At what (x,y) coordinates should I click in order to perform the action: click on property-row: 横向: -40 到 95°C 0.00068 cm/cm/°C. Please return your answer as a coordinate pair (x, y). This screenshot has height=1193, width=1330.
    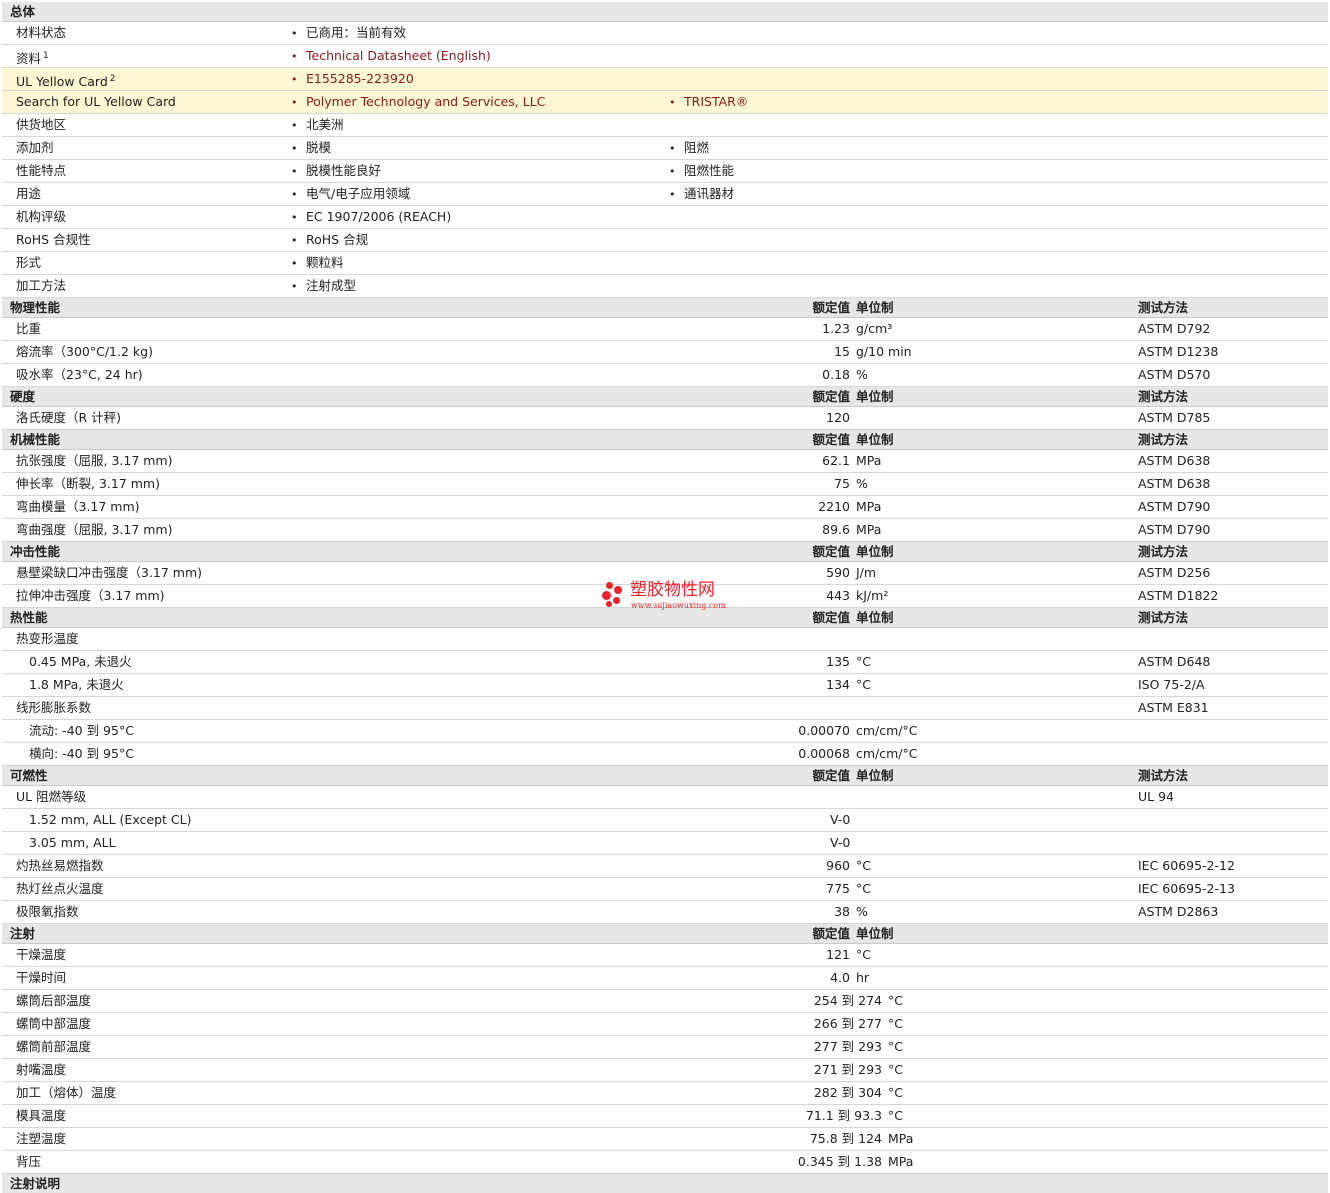
    Looking at the image, I should click on (665, 754).